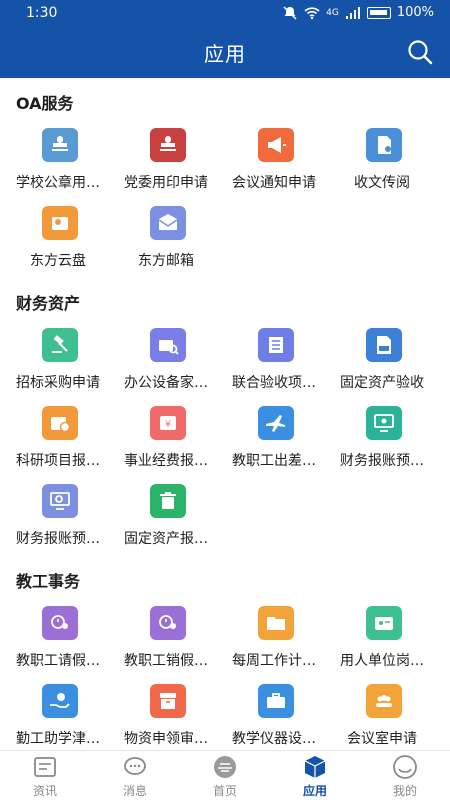 The image size is (450, 800). I want to click on app-tile: 党委用印申请, so click(166, 163).